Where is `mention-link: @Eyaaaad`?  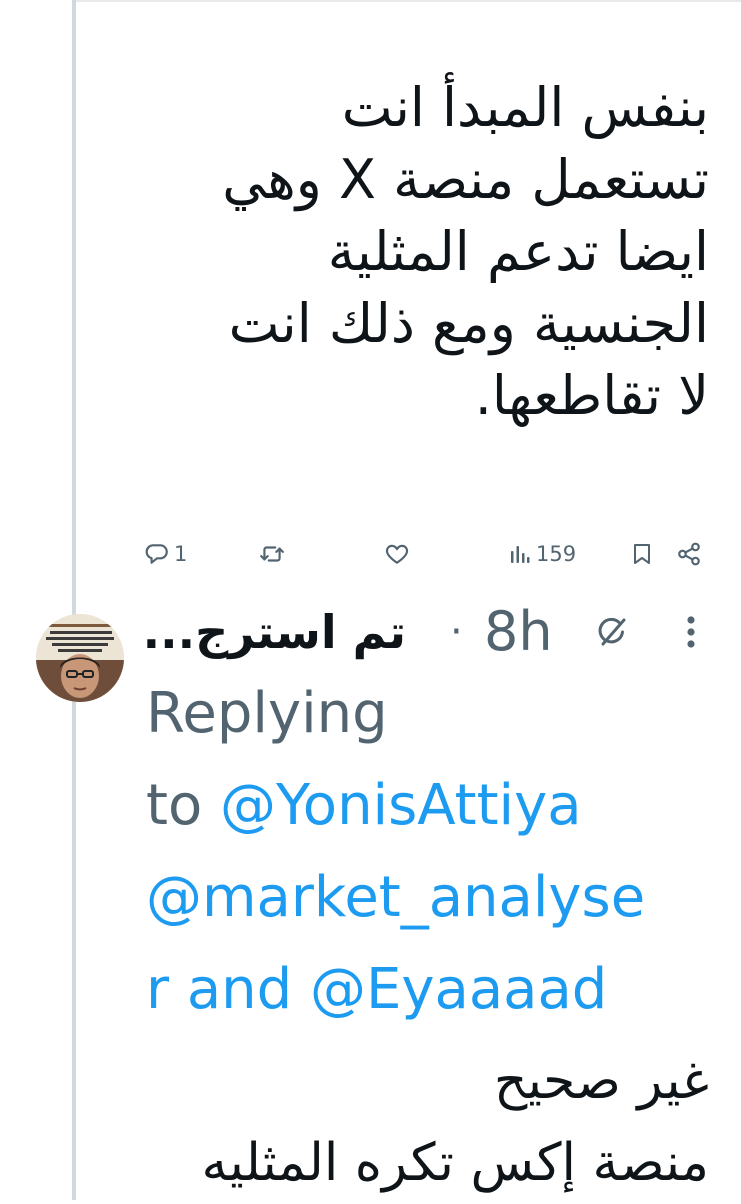 mention-link: @Eyaaaad is located at coordinates (458, 989).